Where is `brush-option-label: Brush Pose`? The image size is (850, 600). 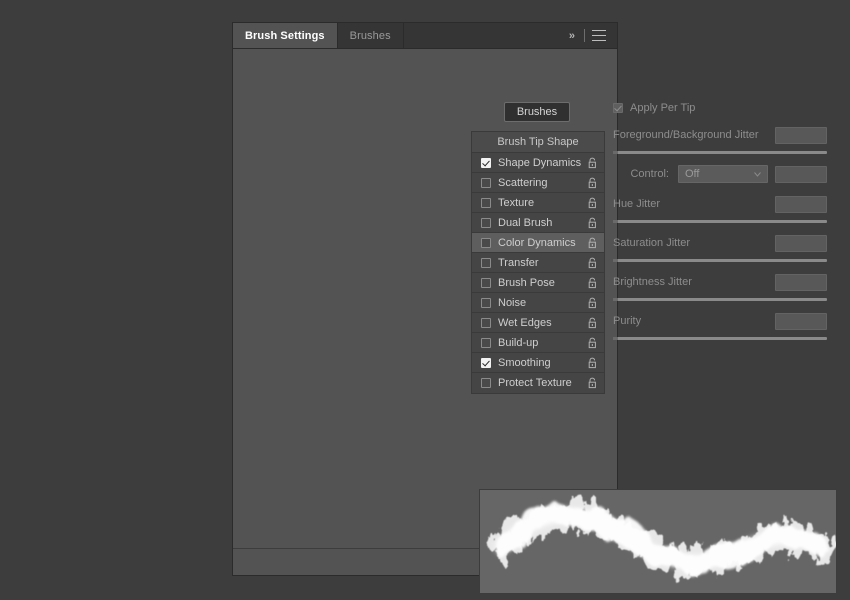
brush-option-label: Brush Pose is located at coordinates (526, 282).